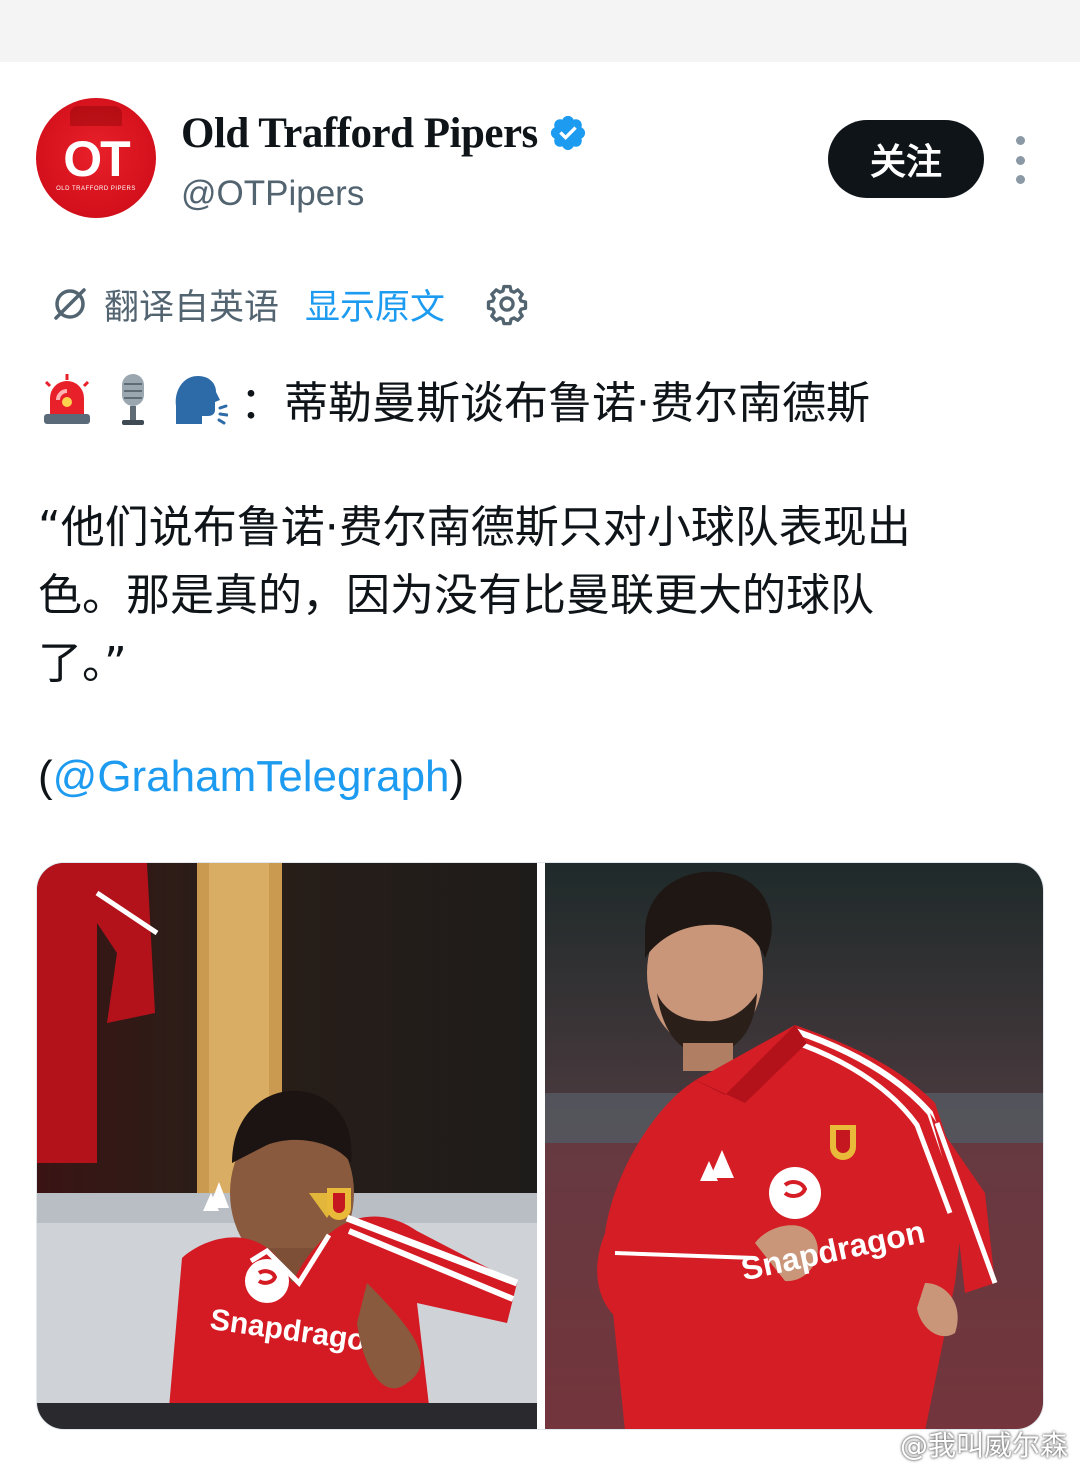  Describe the element at coordinates (288, 304) in the screenshot. I see `translation-row: 翻译自英语 显示原文` at that location.